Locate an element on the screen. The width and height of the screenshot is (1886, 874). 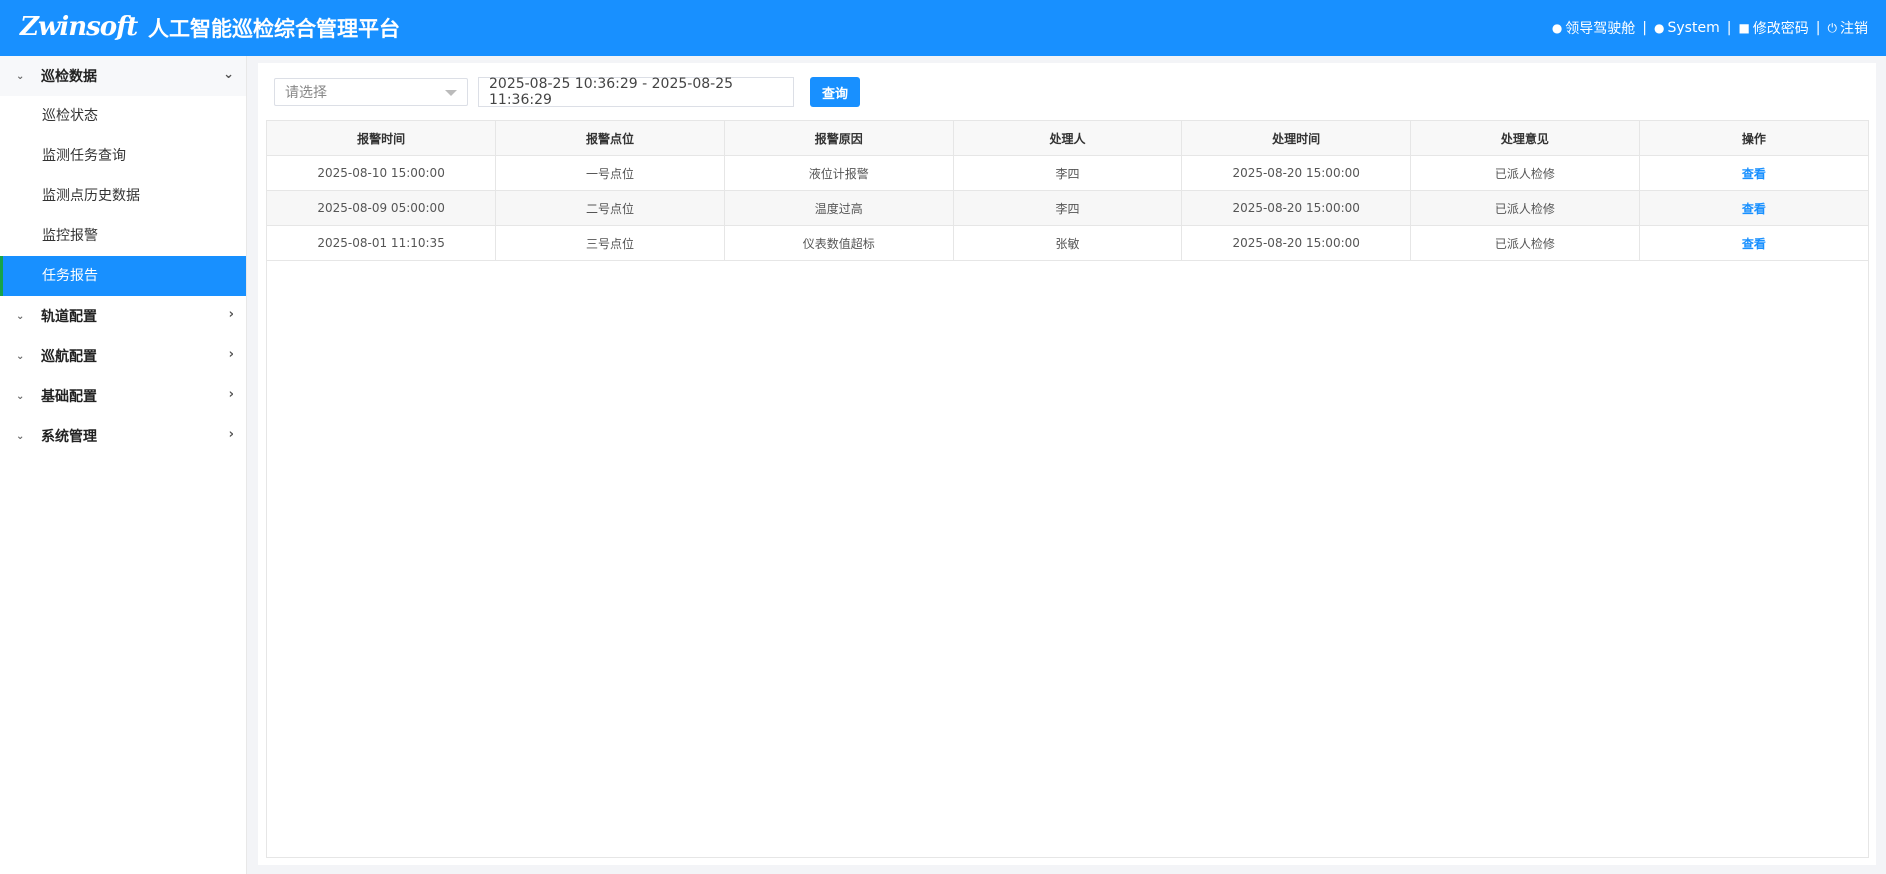
user-menu-link: ● System is located at coordinates (1687, 28).